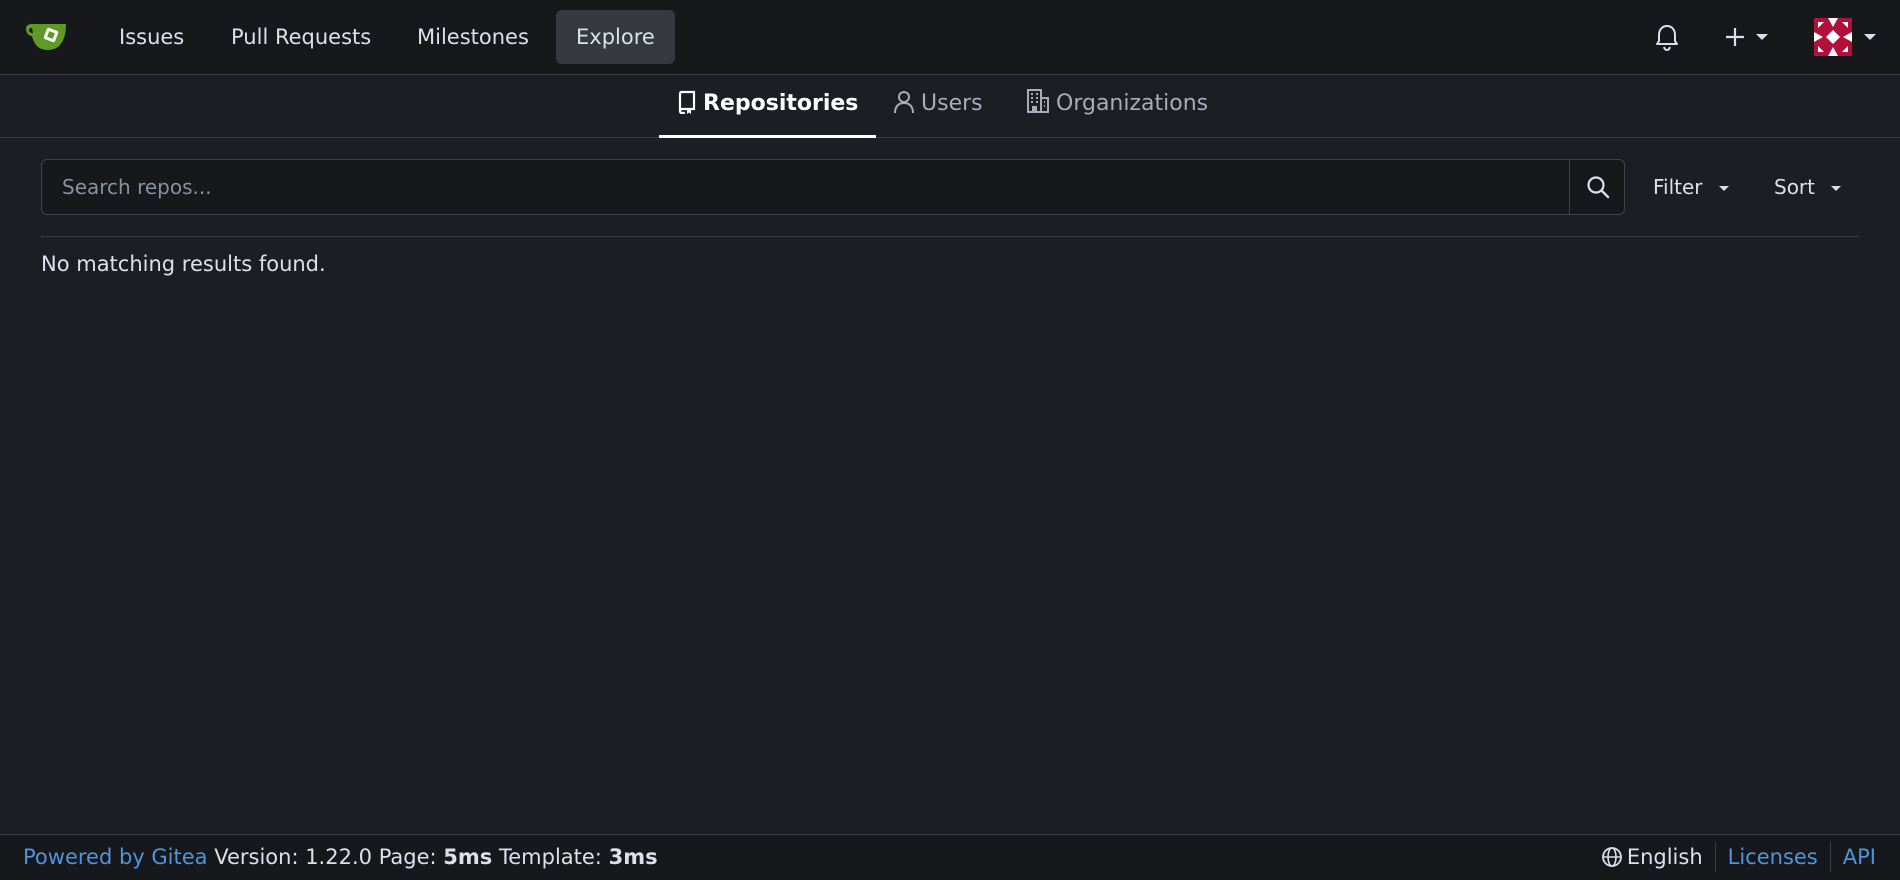  What do you see at coordinates (183, 264) in the screenshot?
I see `empty-results-message: No matching results found.` at bounding box center [183, 264].